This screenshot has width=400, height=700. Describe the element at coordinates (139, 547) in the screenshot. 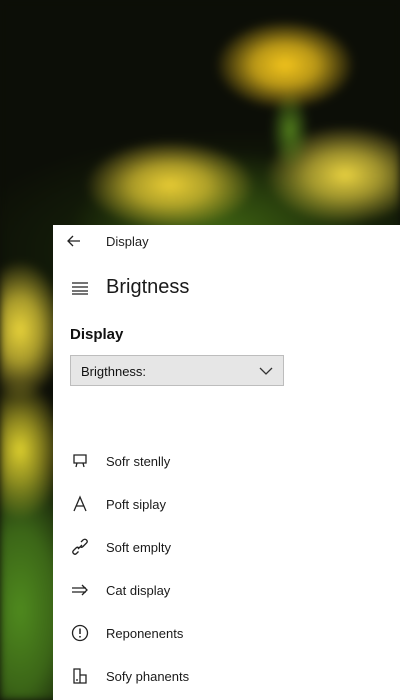

I see `menu-item-label: Soft emplty` at that location.